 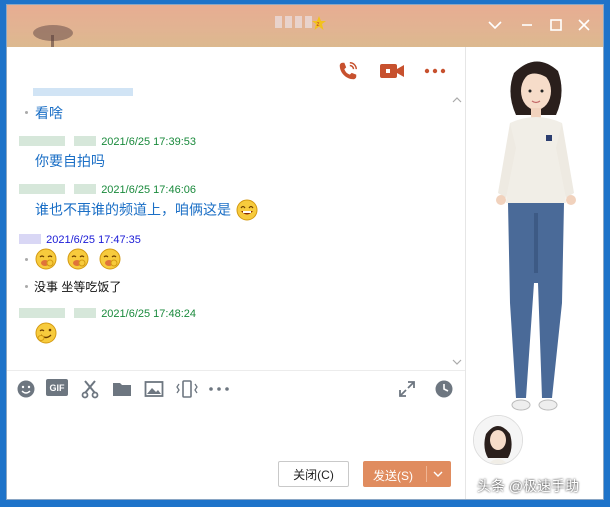 I want to click on avatar-portrait-icon, so click(x=498, y=440).